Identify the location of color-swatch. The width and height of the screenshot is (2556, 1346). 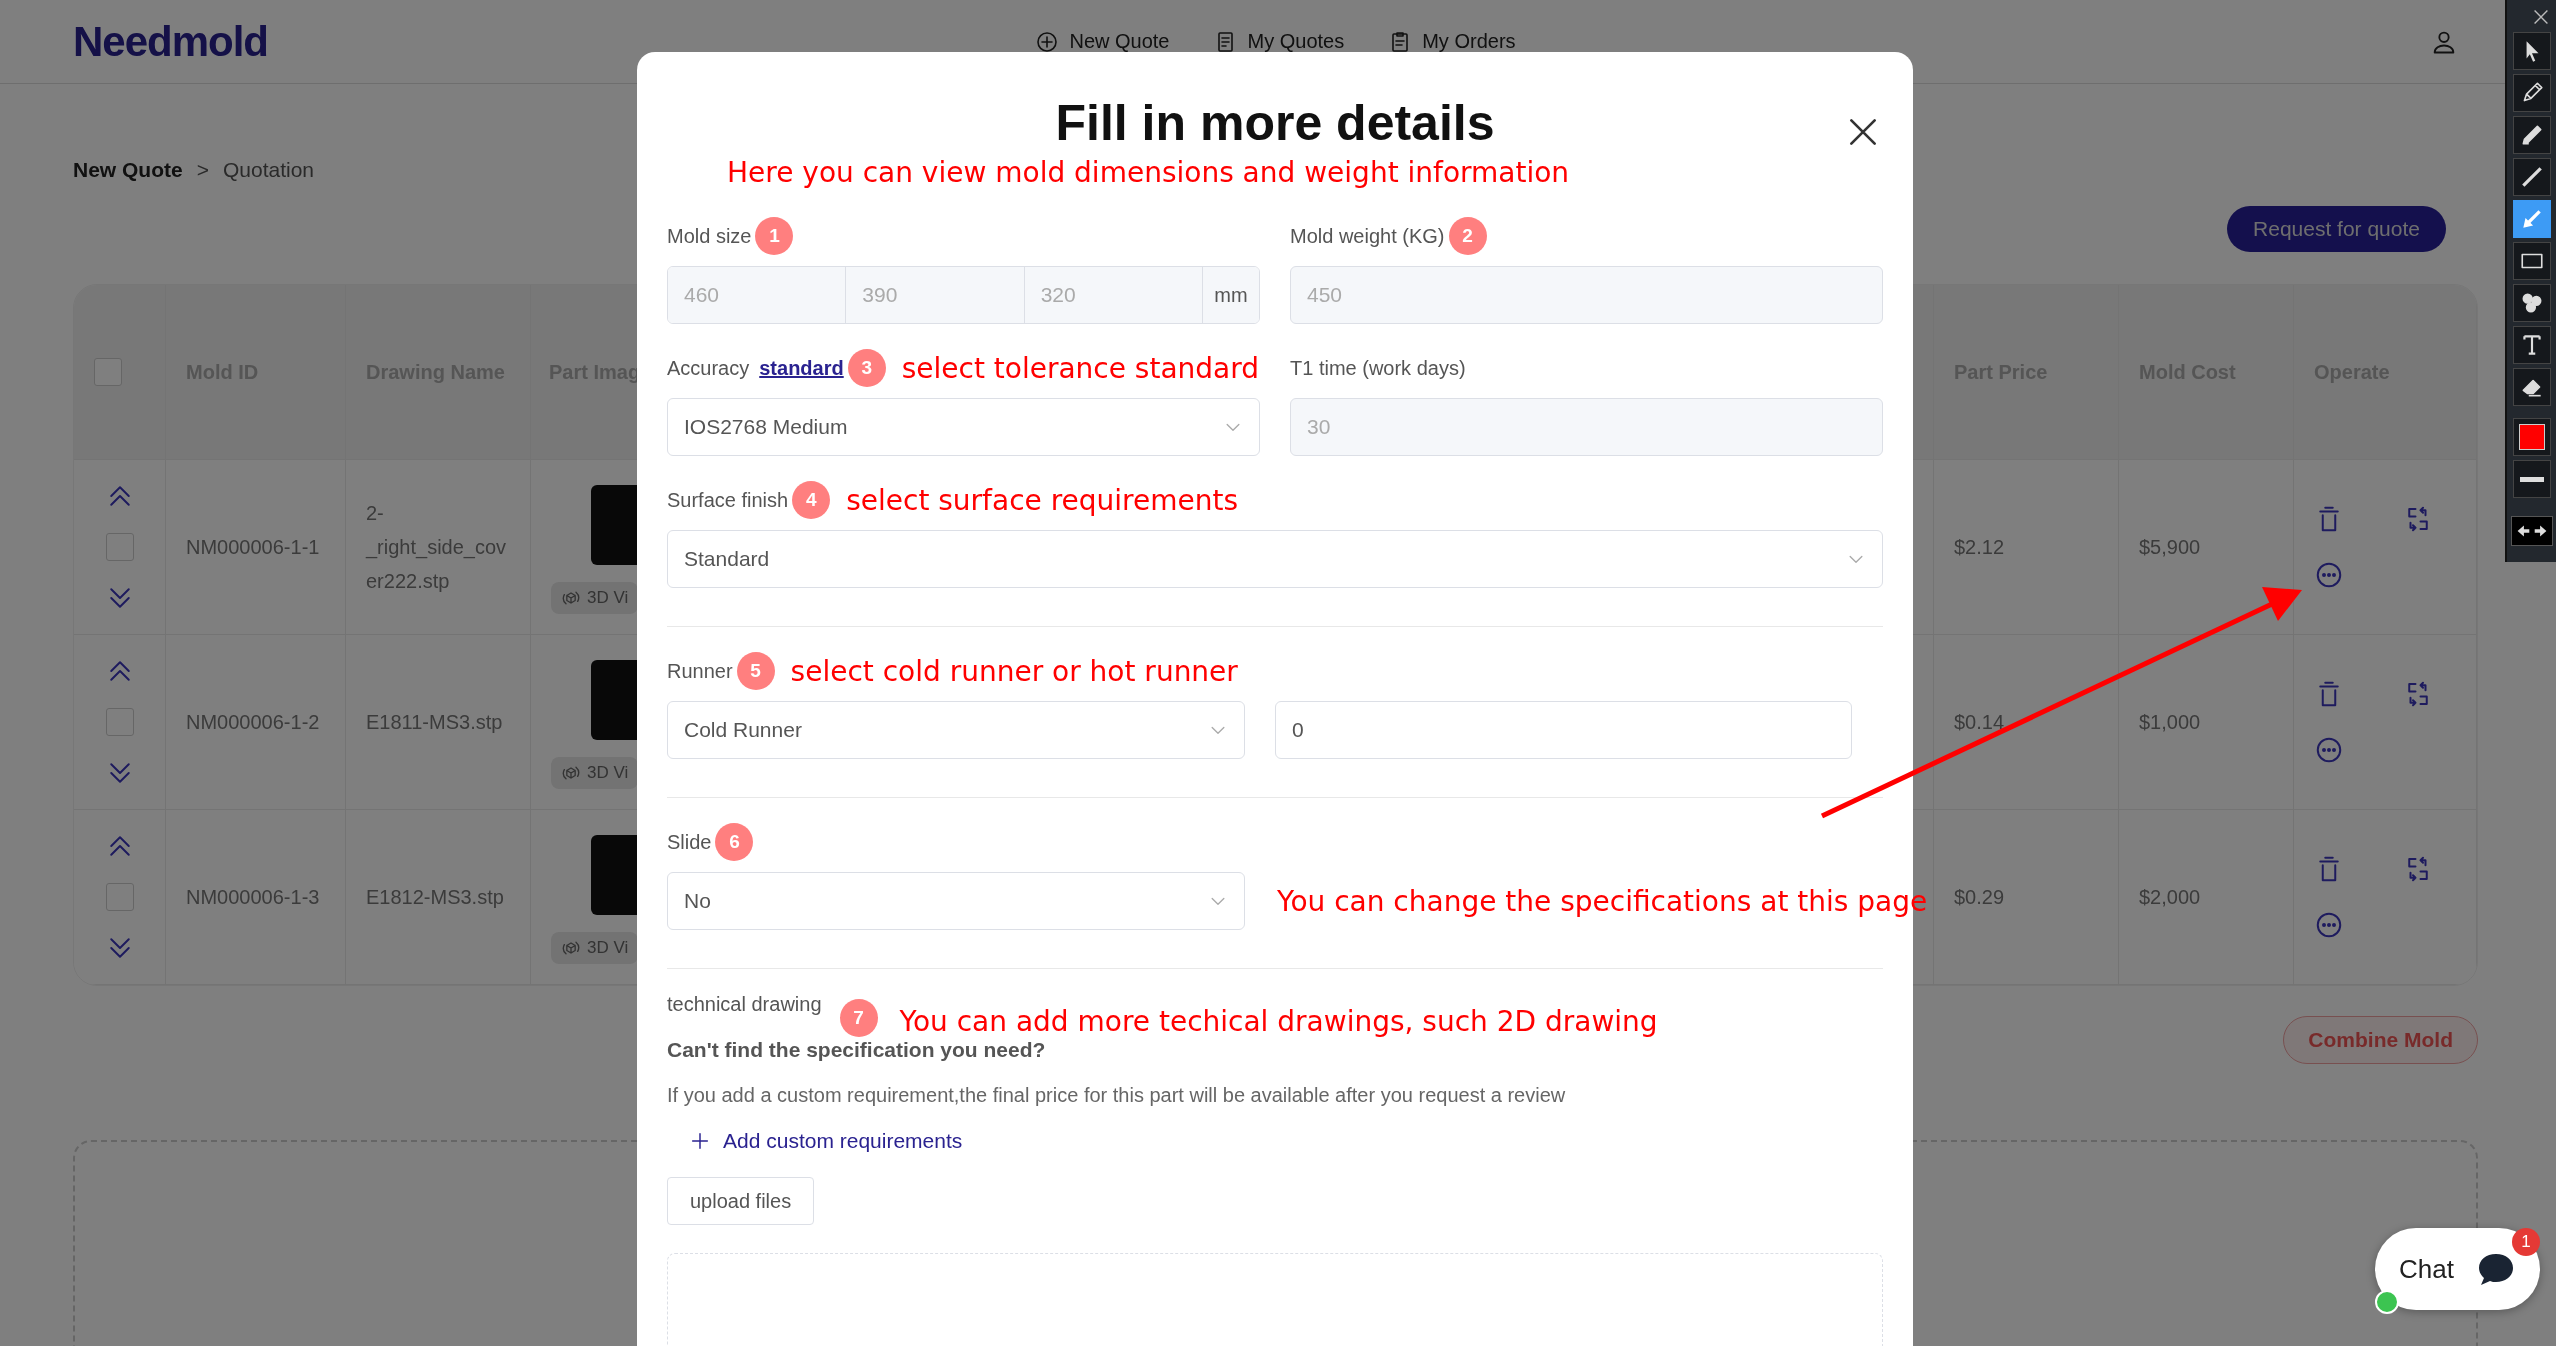
(2531, 437).